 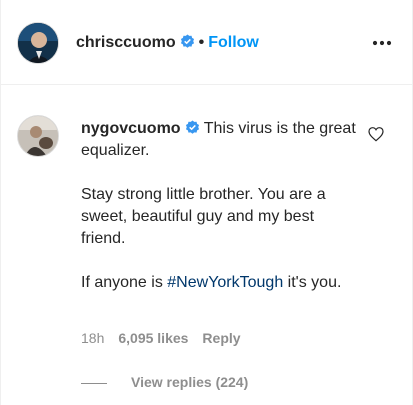 I want to click on post-author-line: chrisccuomo • Follow, so click(x=167, y=43).